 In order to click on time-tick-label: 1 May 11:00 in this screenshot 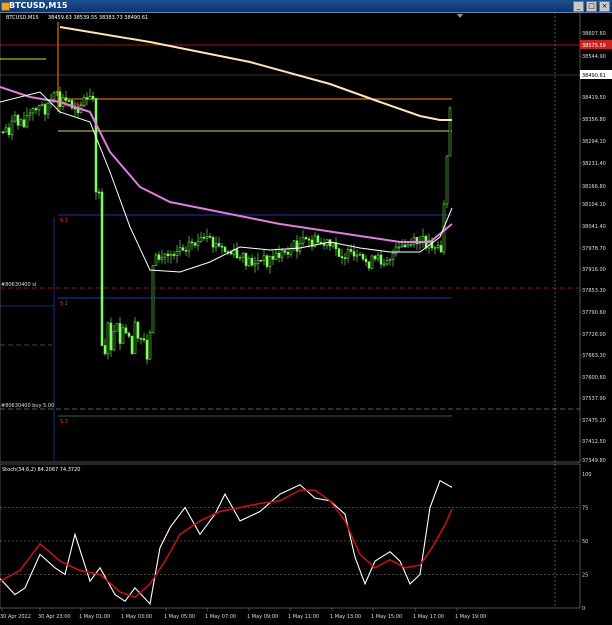, I will do `click(303, 617)`.